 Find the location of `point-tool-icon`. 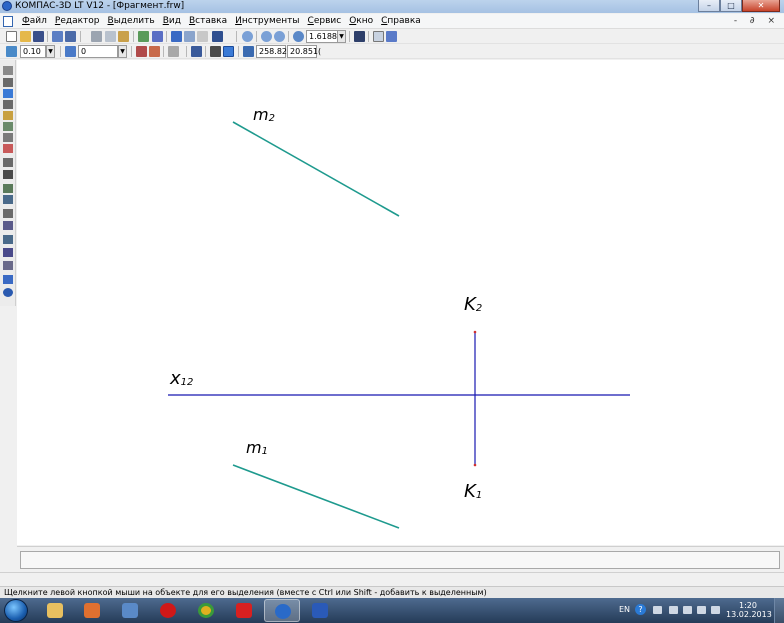

point-tool-icon is located at coordinates (8, 279).